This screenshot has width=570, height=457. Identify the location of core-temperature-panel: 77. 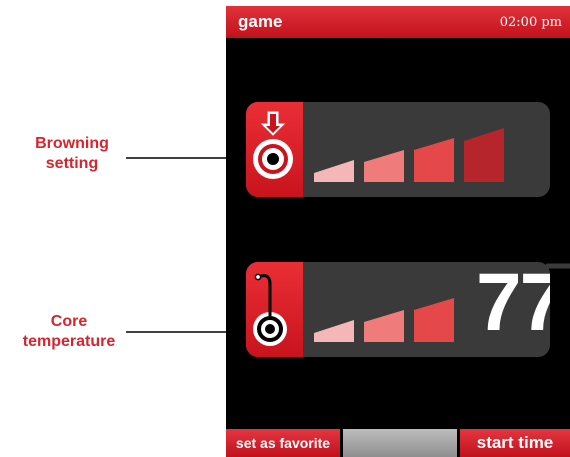
(398, 309).